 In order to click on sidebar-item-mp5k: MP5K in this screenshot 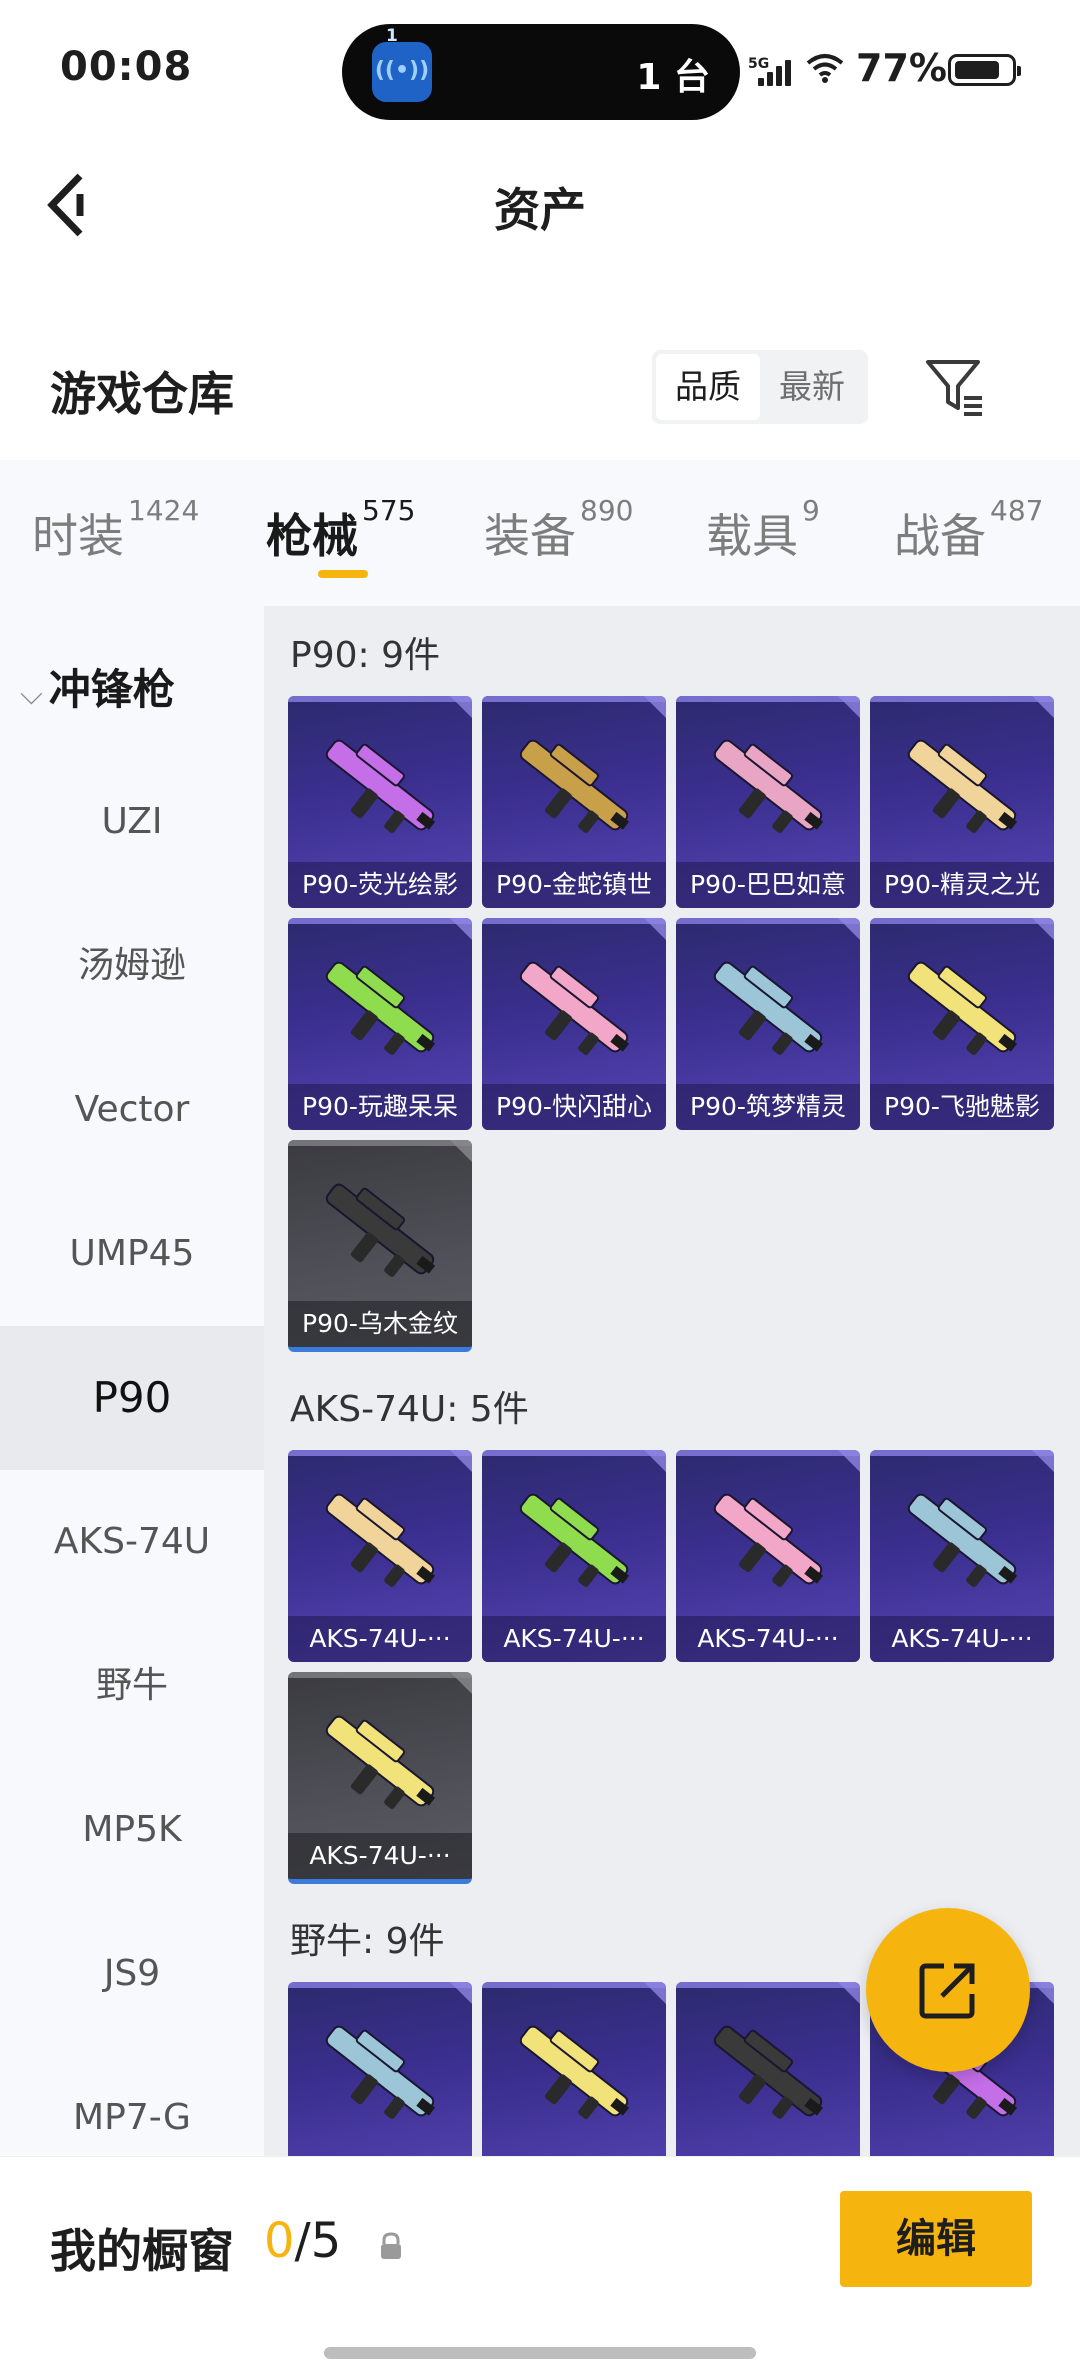, I will do `click(132, 1830)`.